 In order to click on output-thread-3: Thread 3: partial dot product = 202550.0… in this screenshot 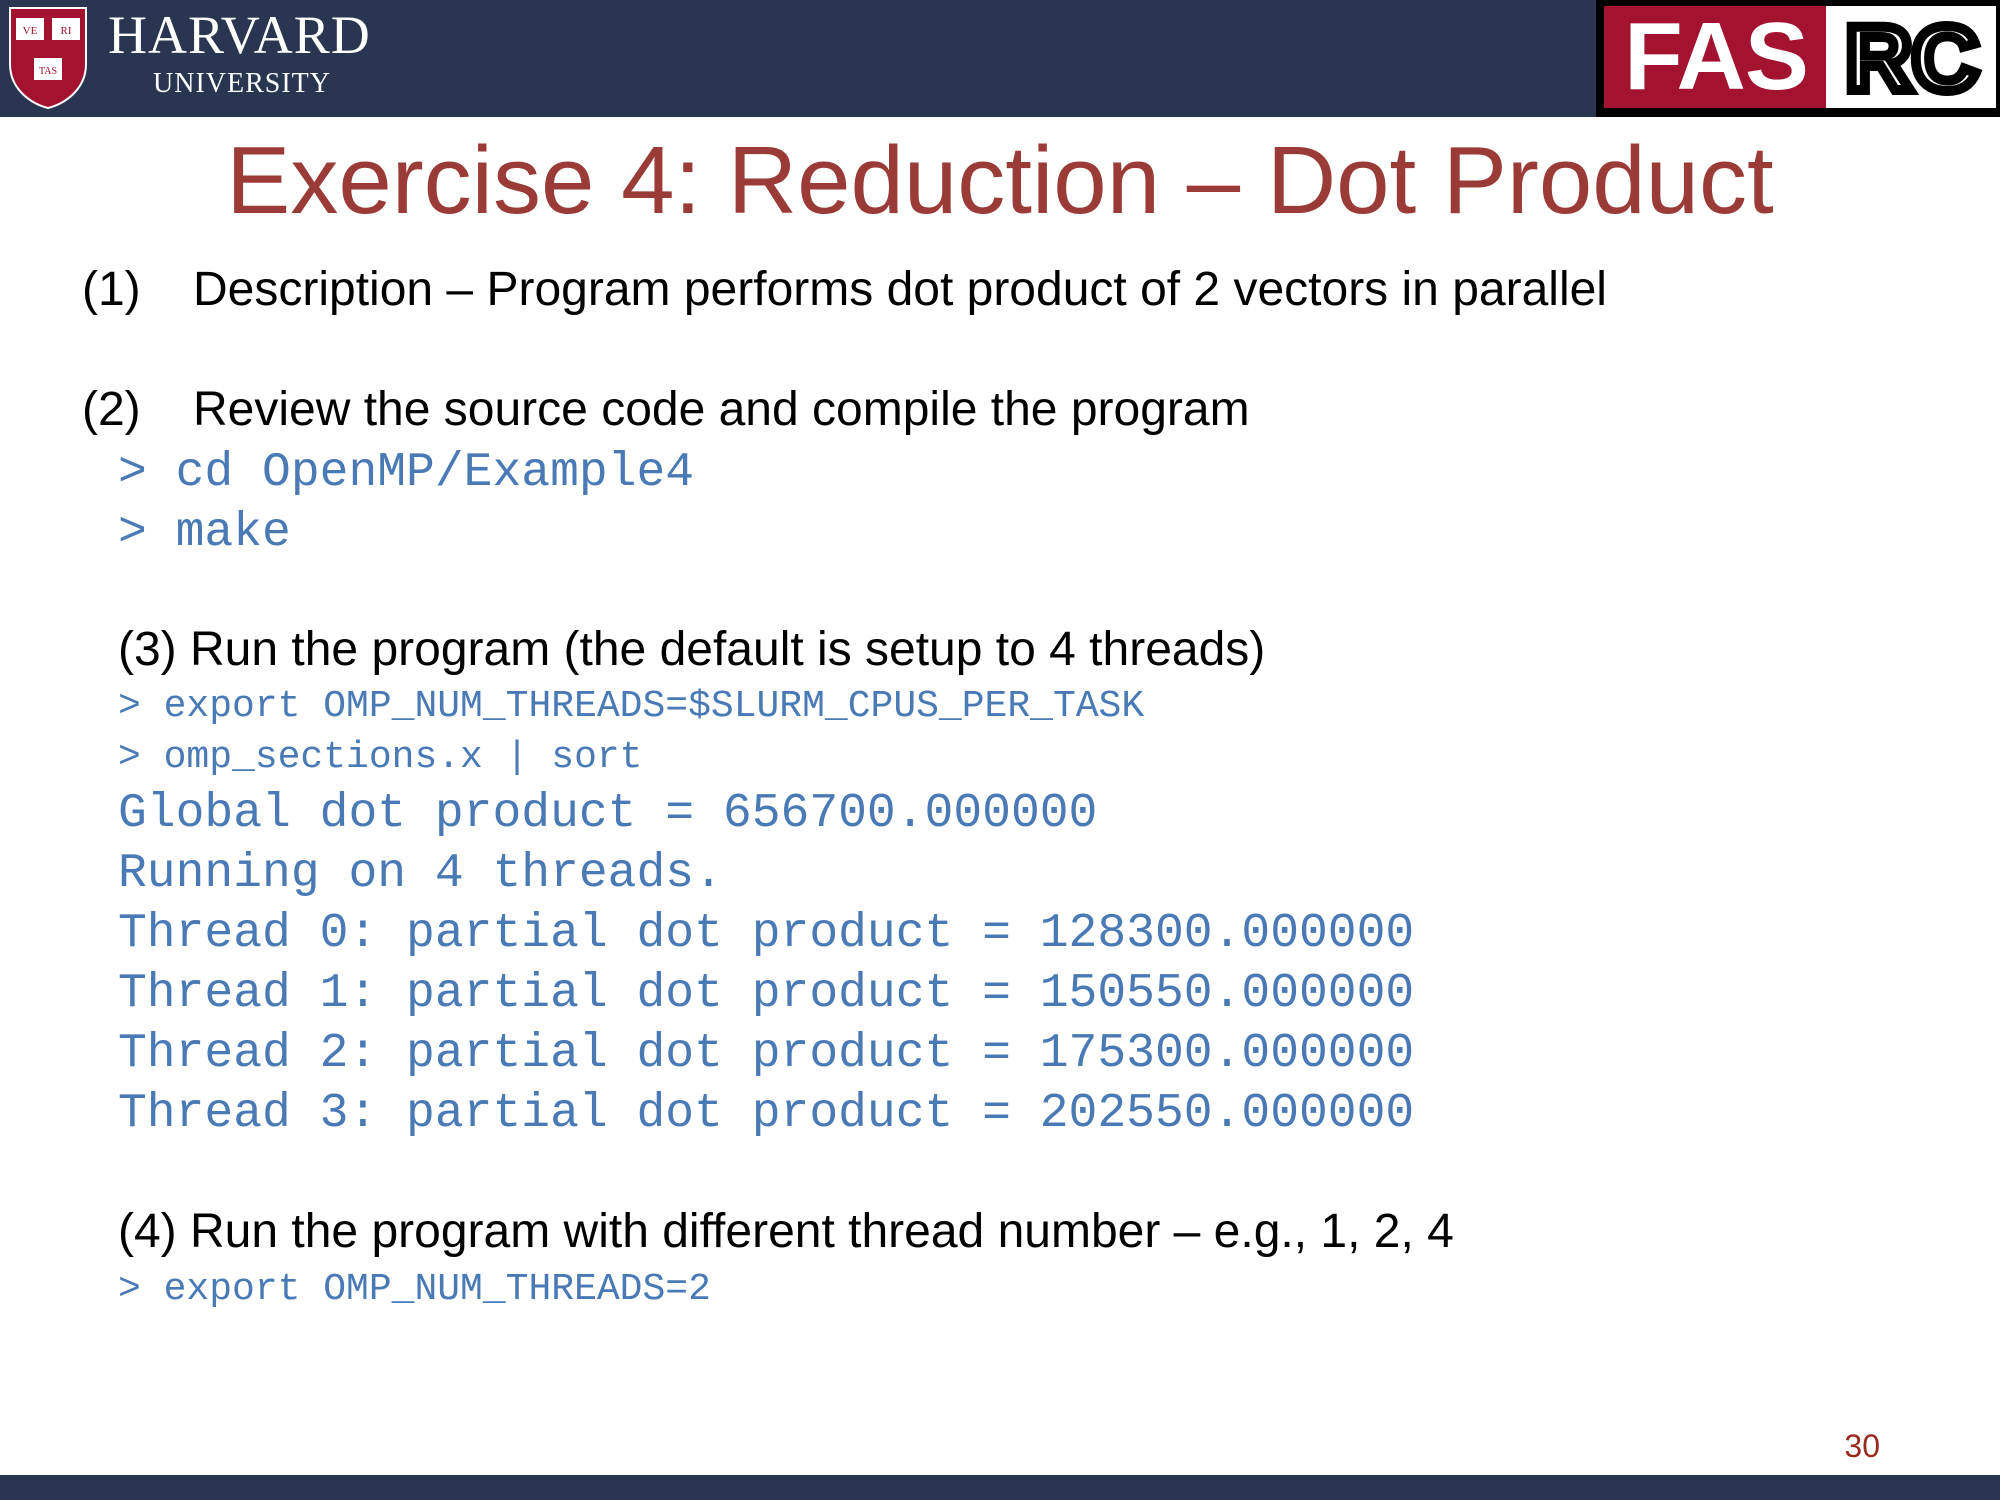, I will do `click(766, 1114)`.